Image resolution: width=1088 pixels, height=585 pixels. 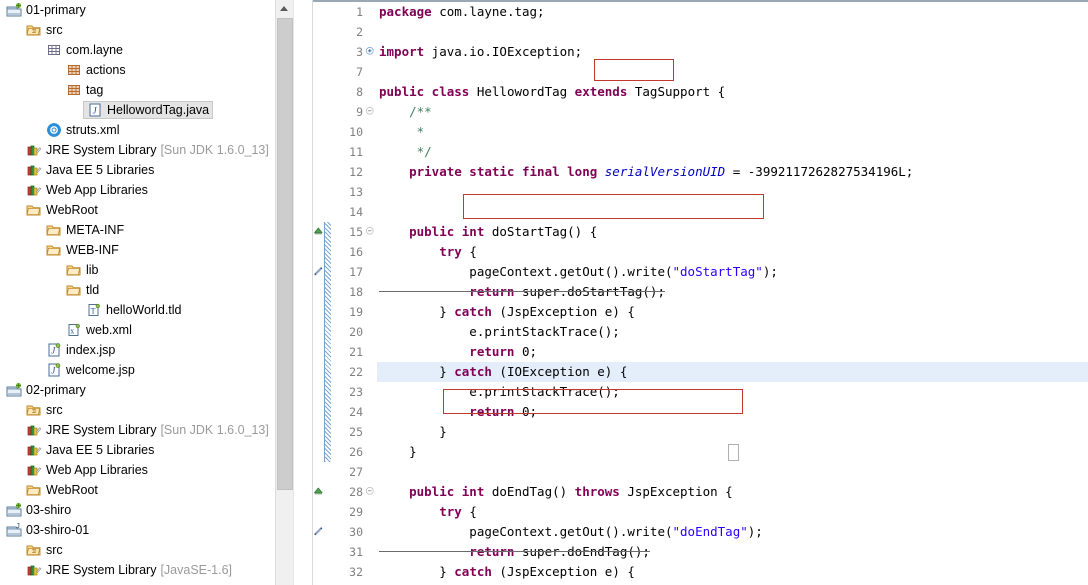 What do you see at coordinates (356, 432) in the screenshot?
I see `line-number: 25` at bounding box center [356, 432].